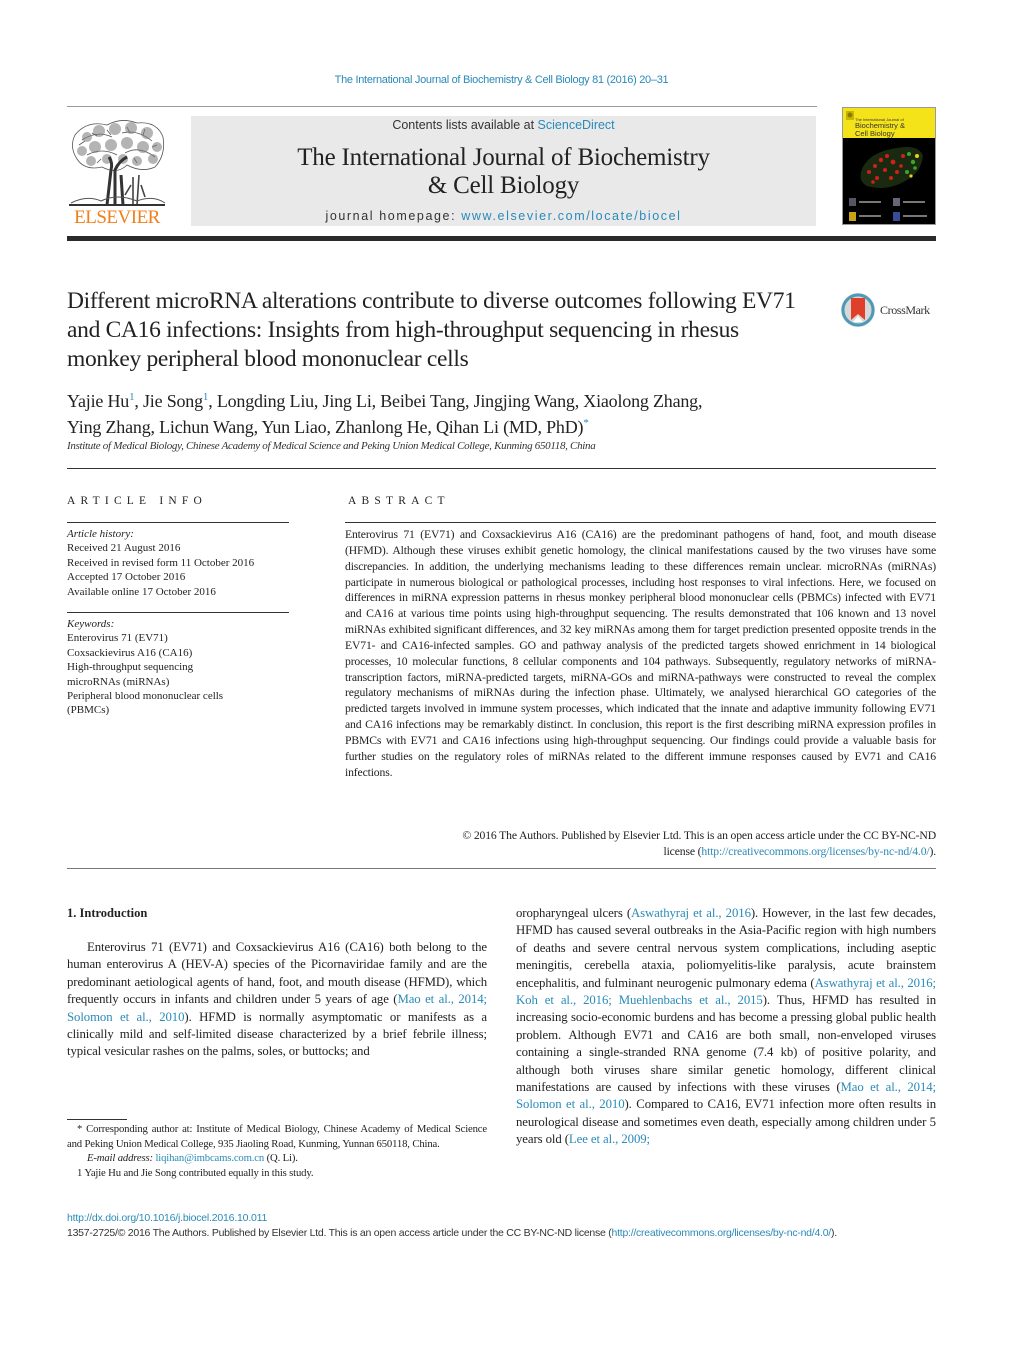 This screenshot has width=1020, height=1351. What do you see at coordinates (442, 106) in the screenshot?
I see `top-rule` at bounding box center [442, 106].